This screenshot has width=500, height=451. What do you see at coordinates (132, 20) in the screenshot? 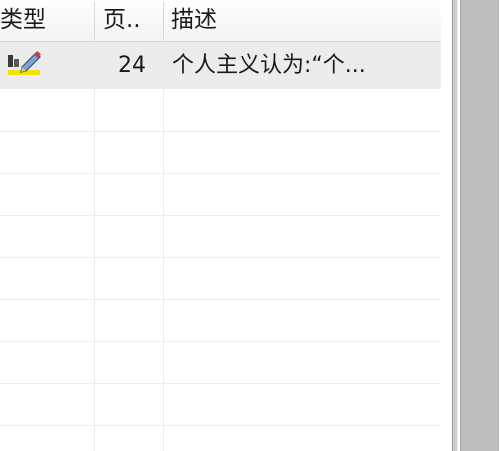
I see `column-header-page: 页..` at bounding box center [132, 20].